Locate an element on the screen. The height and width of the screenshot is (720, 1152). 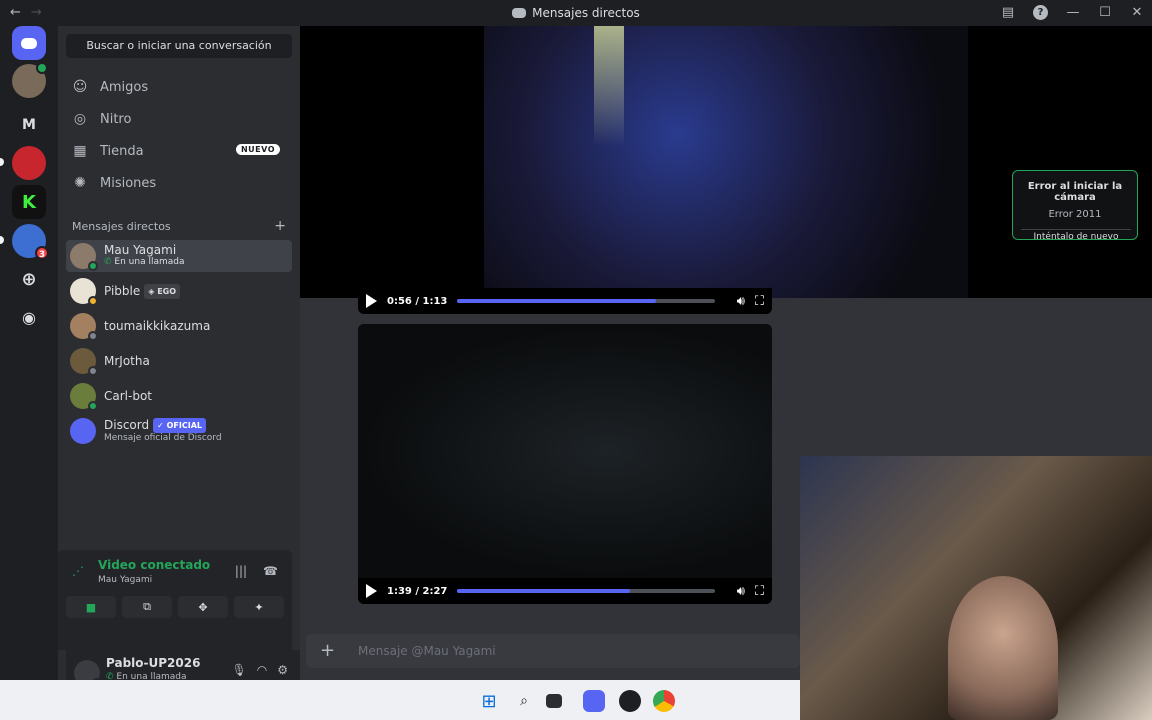
red-server-icon is located at coordinates (29, 163).